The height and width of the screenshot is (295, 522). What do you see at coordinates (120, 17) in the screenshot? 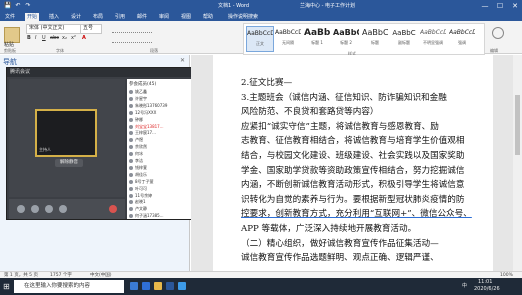
I see `tab-references: 引用` at bounding box center [120, 17].